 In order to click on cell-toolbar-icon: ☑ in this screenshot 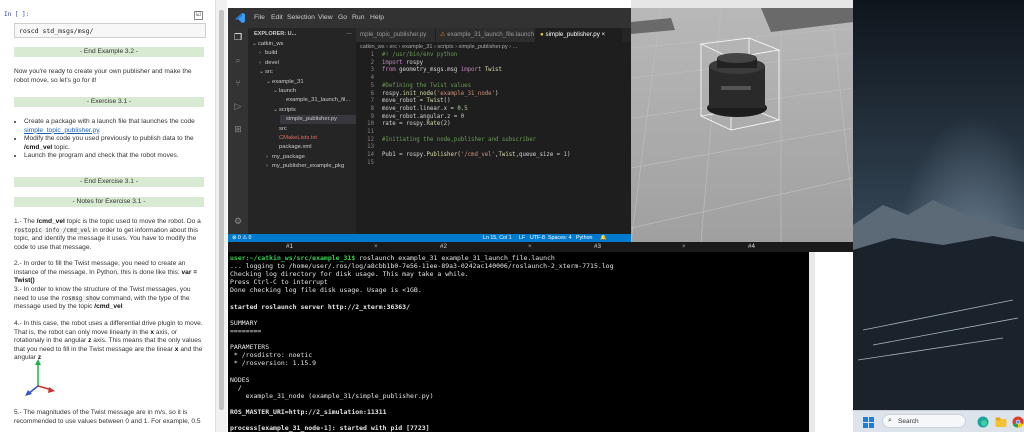, I will do `click(198, 15)`.